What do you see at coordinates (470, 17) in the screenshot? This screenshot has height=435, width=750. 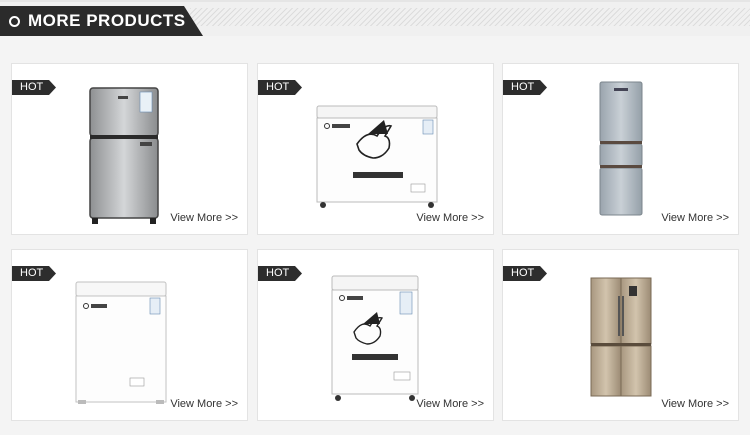 I see `header-stripe-decoration` at bounding box center [470, 17].